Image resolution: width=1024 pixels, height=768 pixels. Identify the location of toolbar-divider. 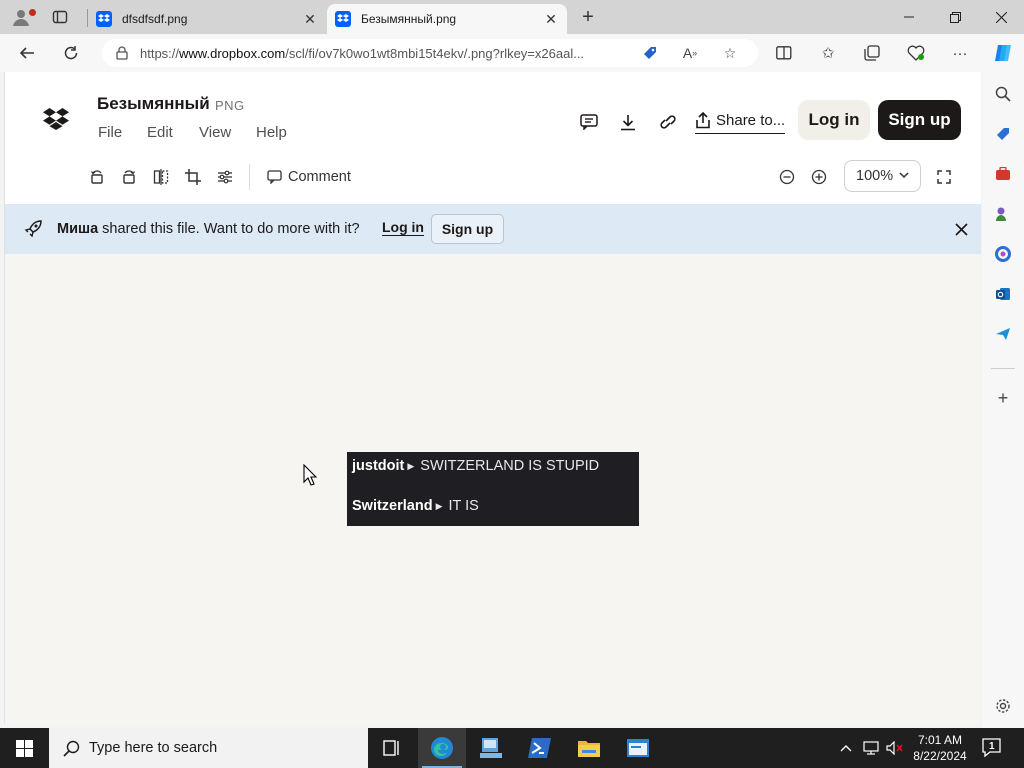
(249, 177).